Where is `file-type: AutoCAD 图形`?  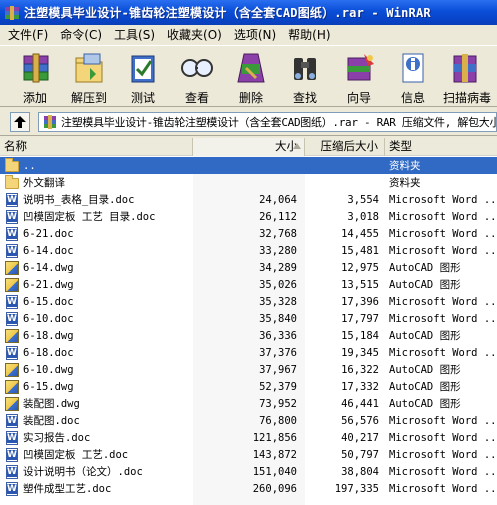 file-type: AutoCAD 图形 is located at coordinates (425, 285).